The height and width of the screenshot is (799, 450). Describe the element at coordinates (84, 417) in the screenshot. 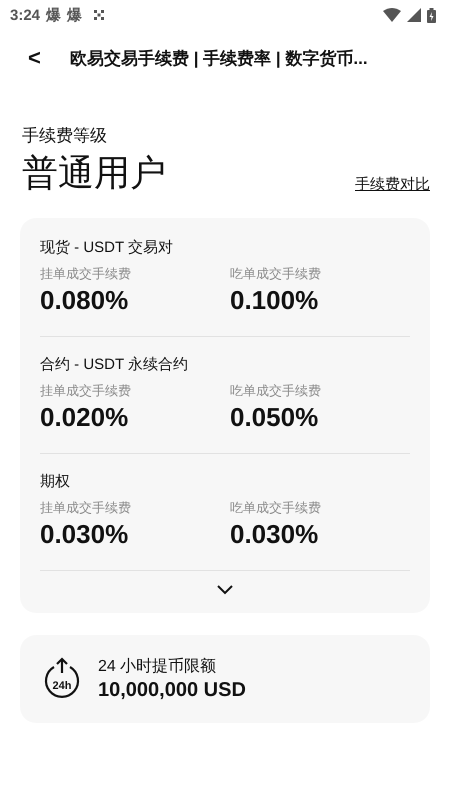

I see `maker-fee-value: 0.020%` at that location.